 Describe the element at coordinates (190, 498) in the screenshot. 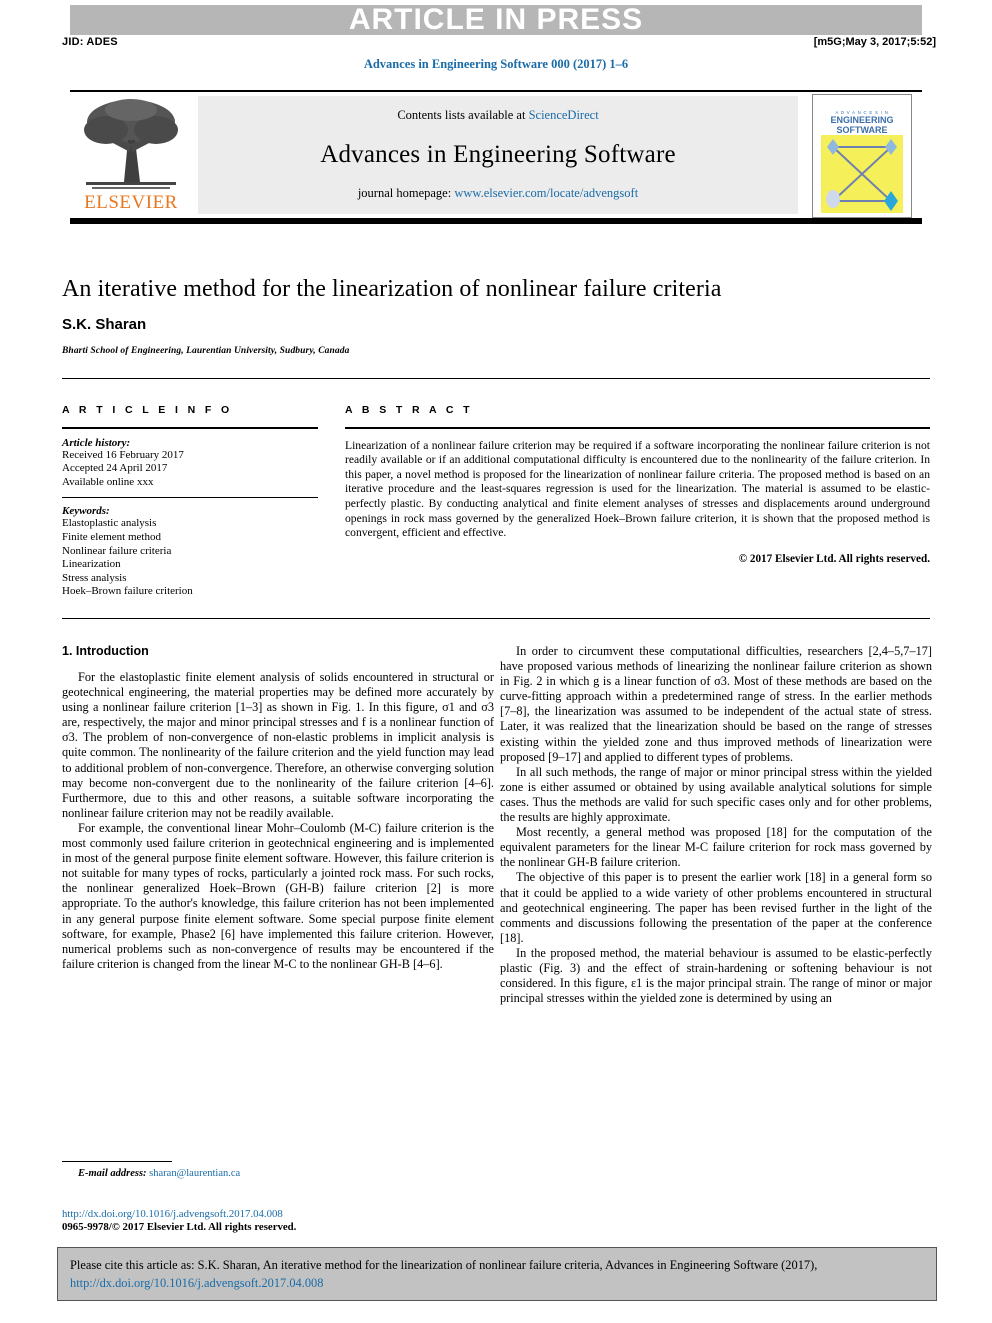

I see `keywords-divider` at that location.